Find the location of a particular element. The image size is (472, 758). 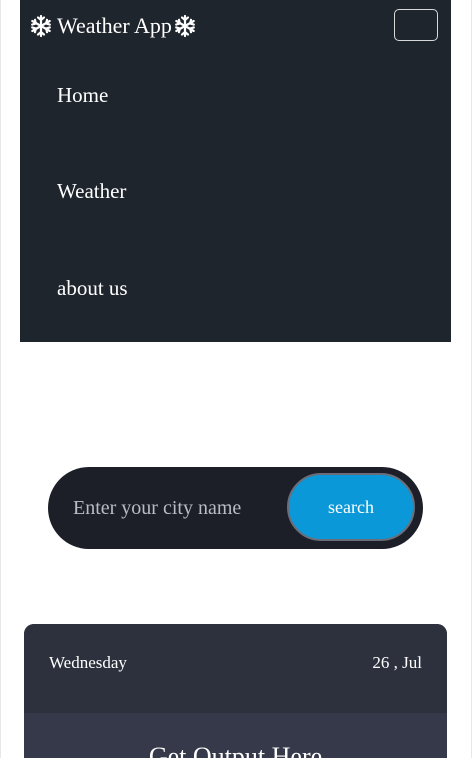

nav-link-home: Home is located at coordinates (82, 95).